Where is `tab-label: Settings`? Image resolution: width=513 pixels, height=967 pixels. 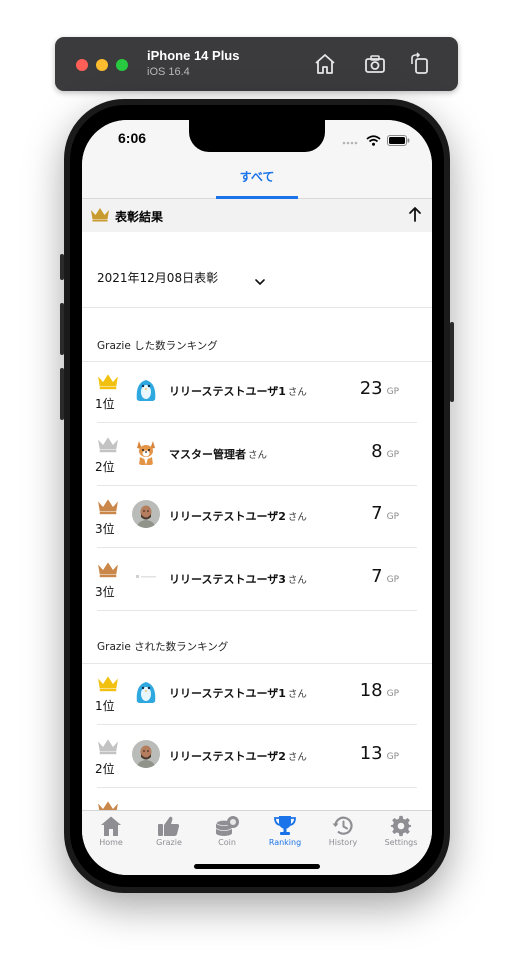 tab-label: Settings is located at coordinates (401, 842).